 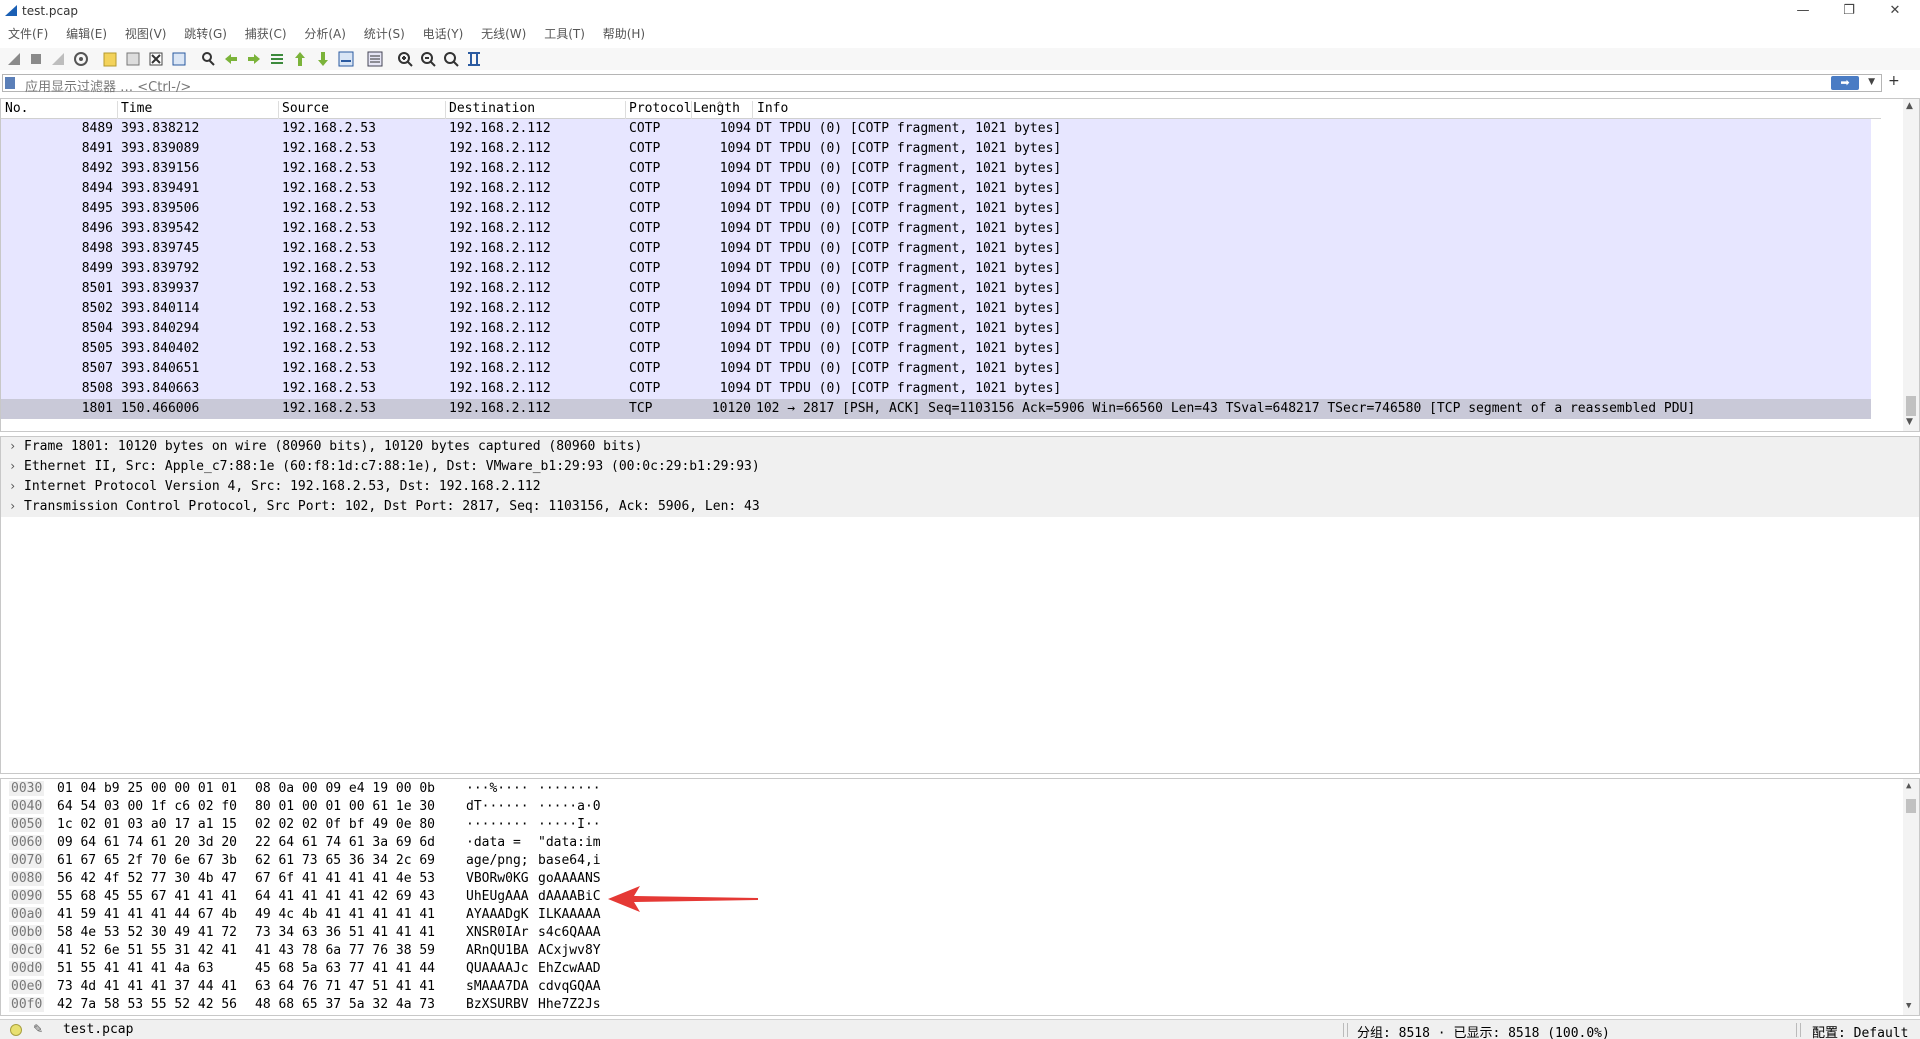 I want to click on menu-analyze: 分析(A), so click(x=325, y=34).